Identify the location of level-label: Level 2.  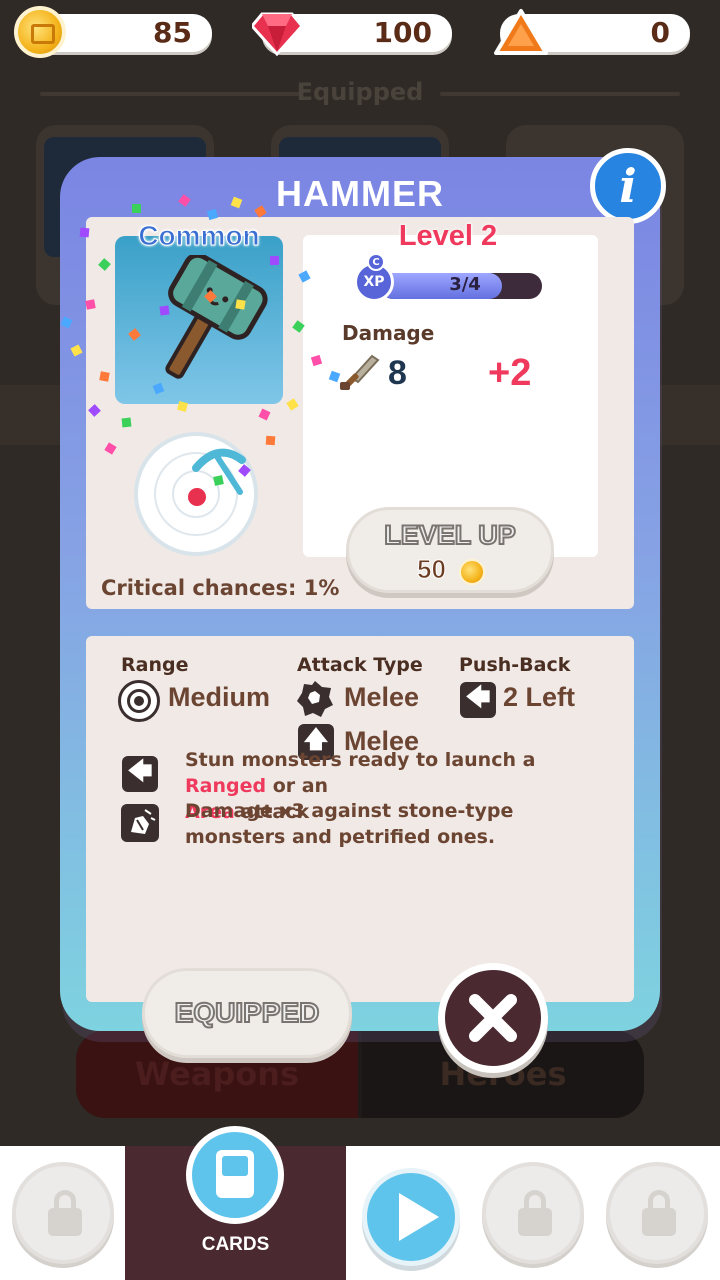
(448, 236).